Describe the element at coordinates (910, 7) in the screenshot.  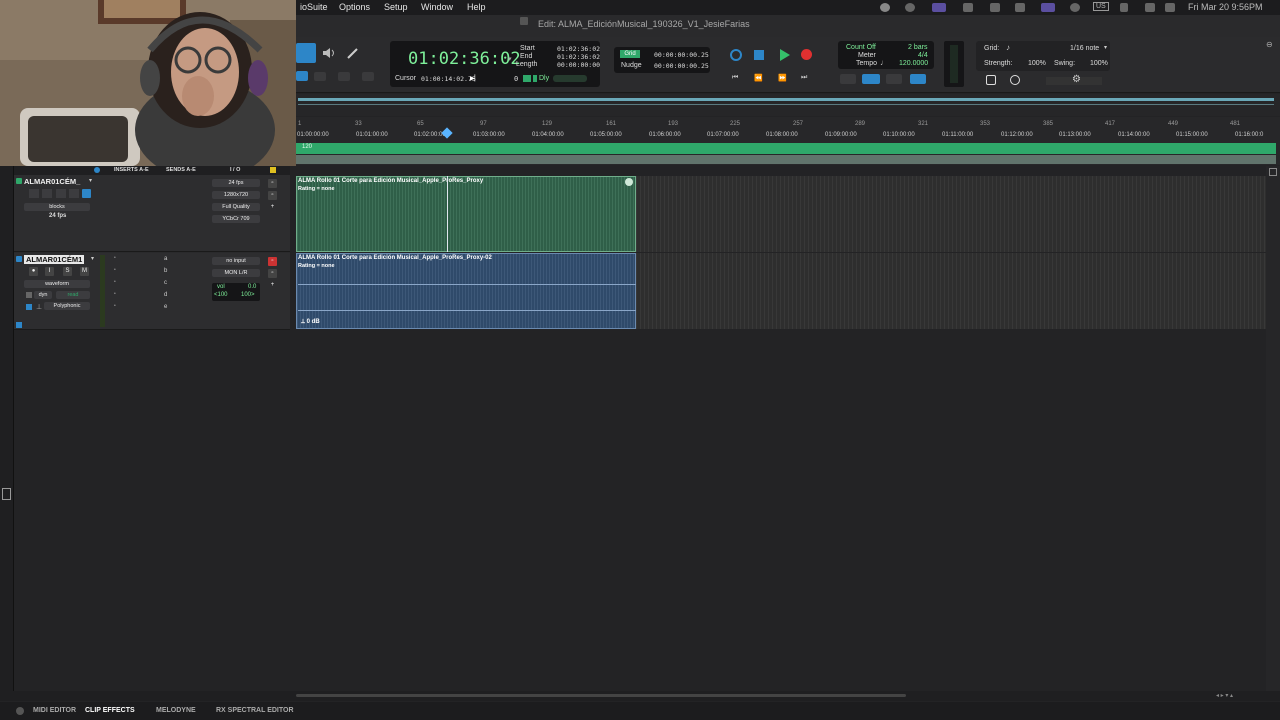
I see `sync-icon` at that location.